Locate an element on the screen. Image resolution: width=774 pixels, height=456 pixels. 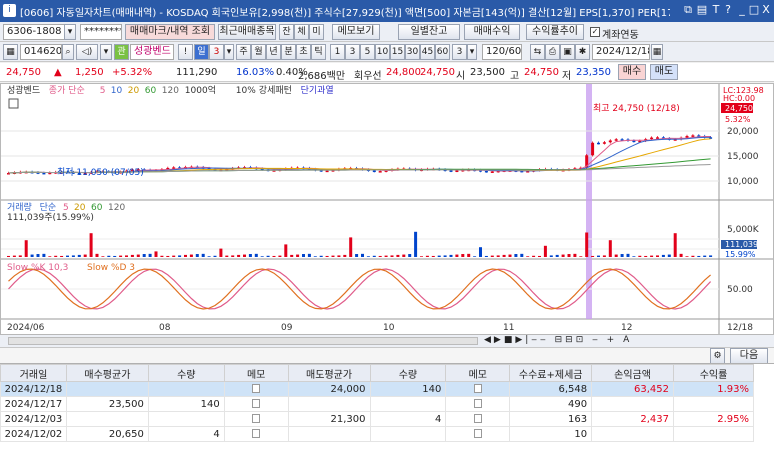
period-minute: 분 is located at coordinates (288, 52).